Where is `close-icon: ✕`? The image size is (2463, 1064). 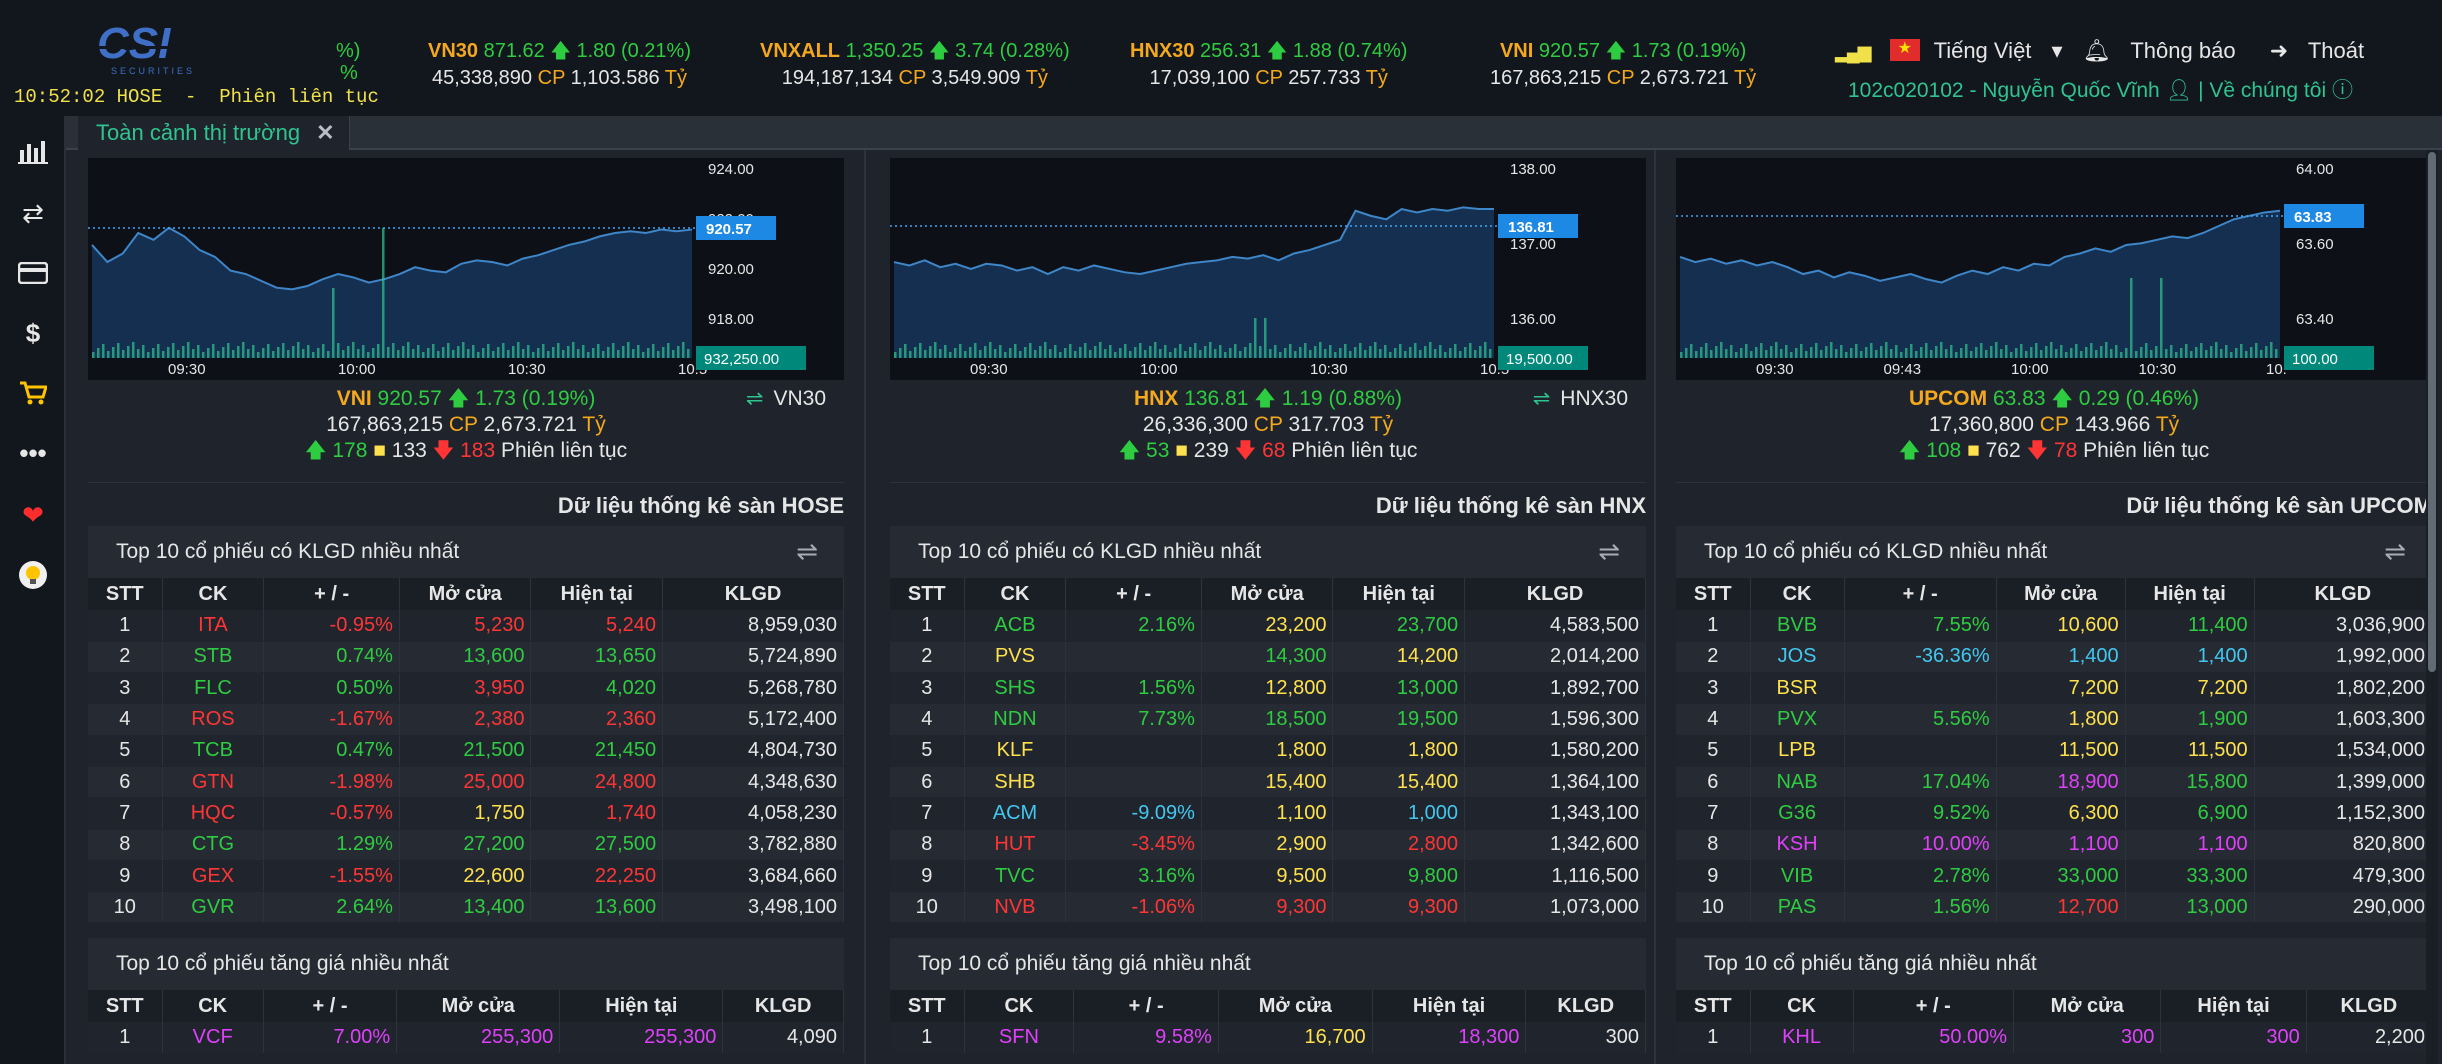 close-icon: ✕ is located at coordinates (325, 132).